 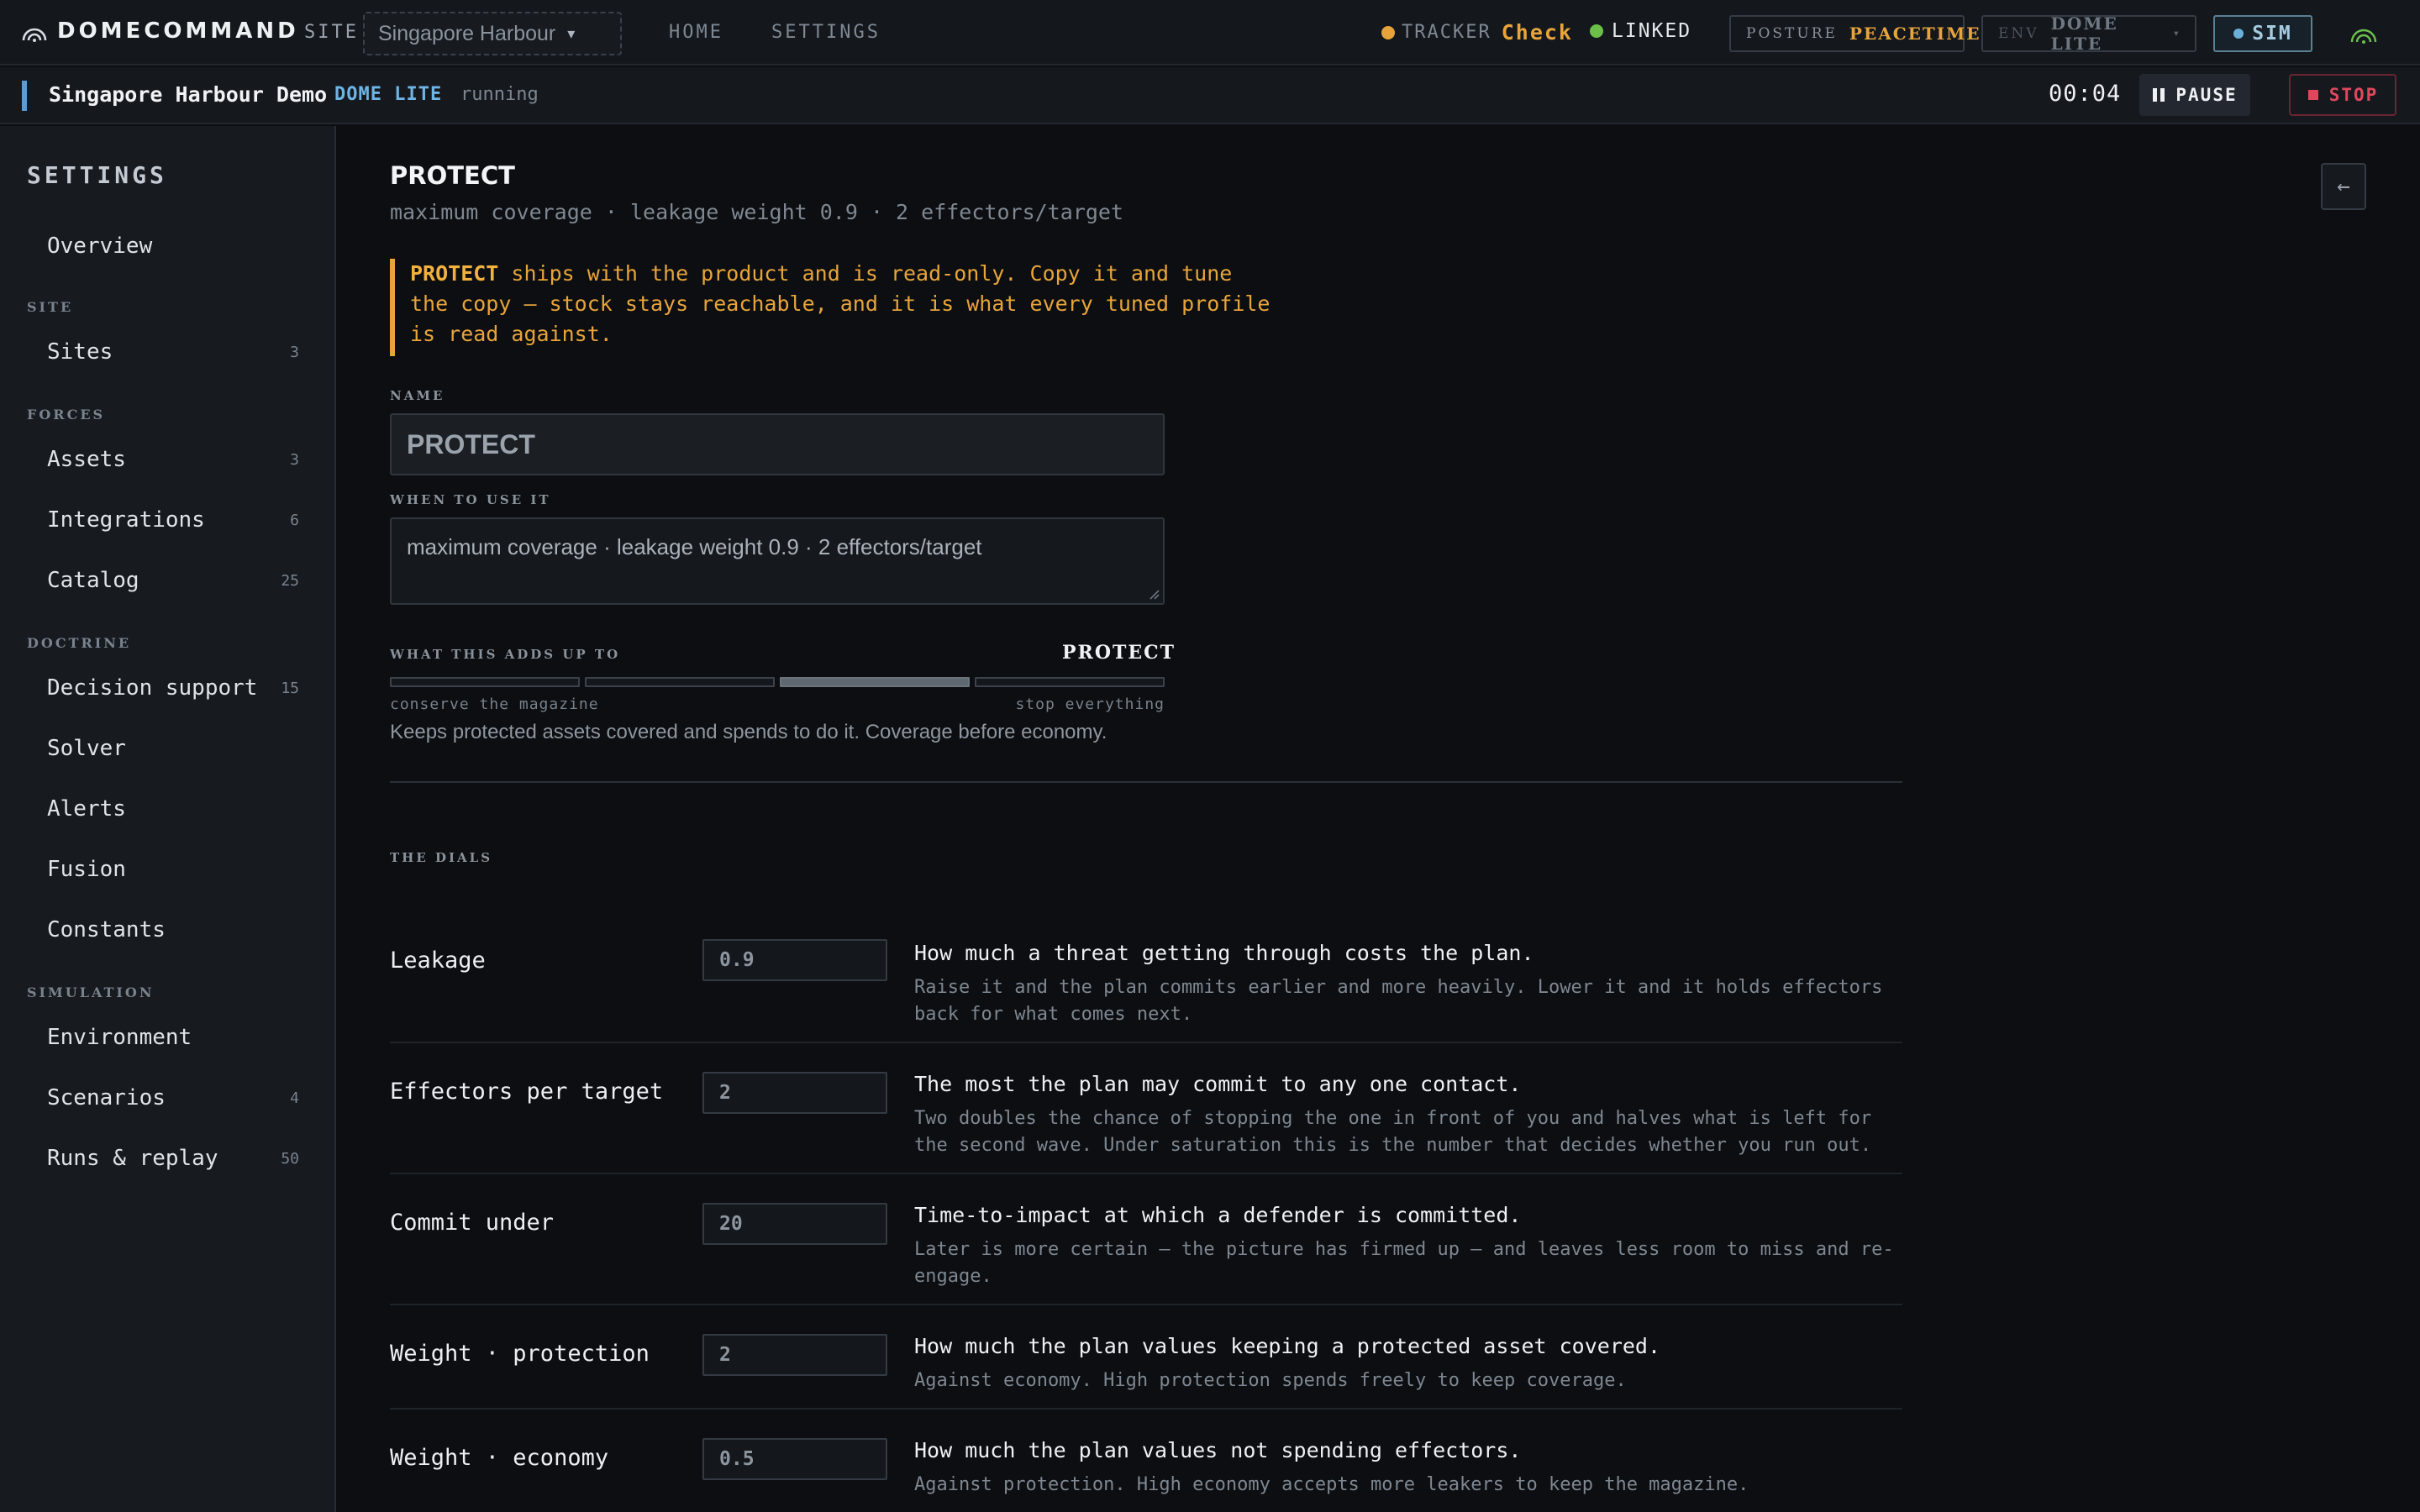 What do you see at coordinates (731, 1224) in the screenshot?
I see `dial-value: 20` at bounding box center [731, 1224].